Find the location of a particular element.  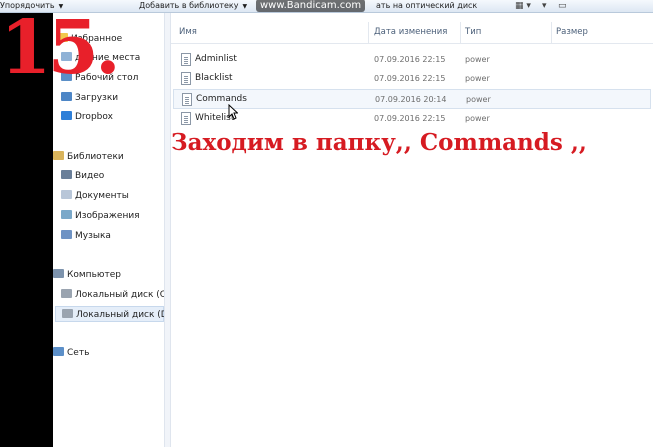

nav-music: Музыка is located at coordinates (86, 236).